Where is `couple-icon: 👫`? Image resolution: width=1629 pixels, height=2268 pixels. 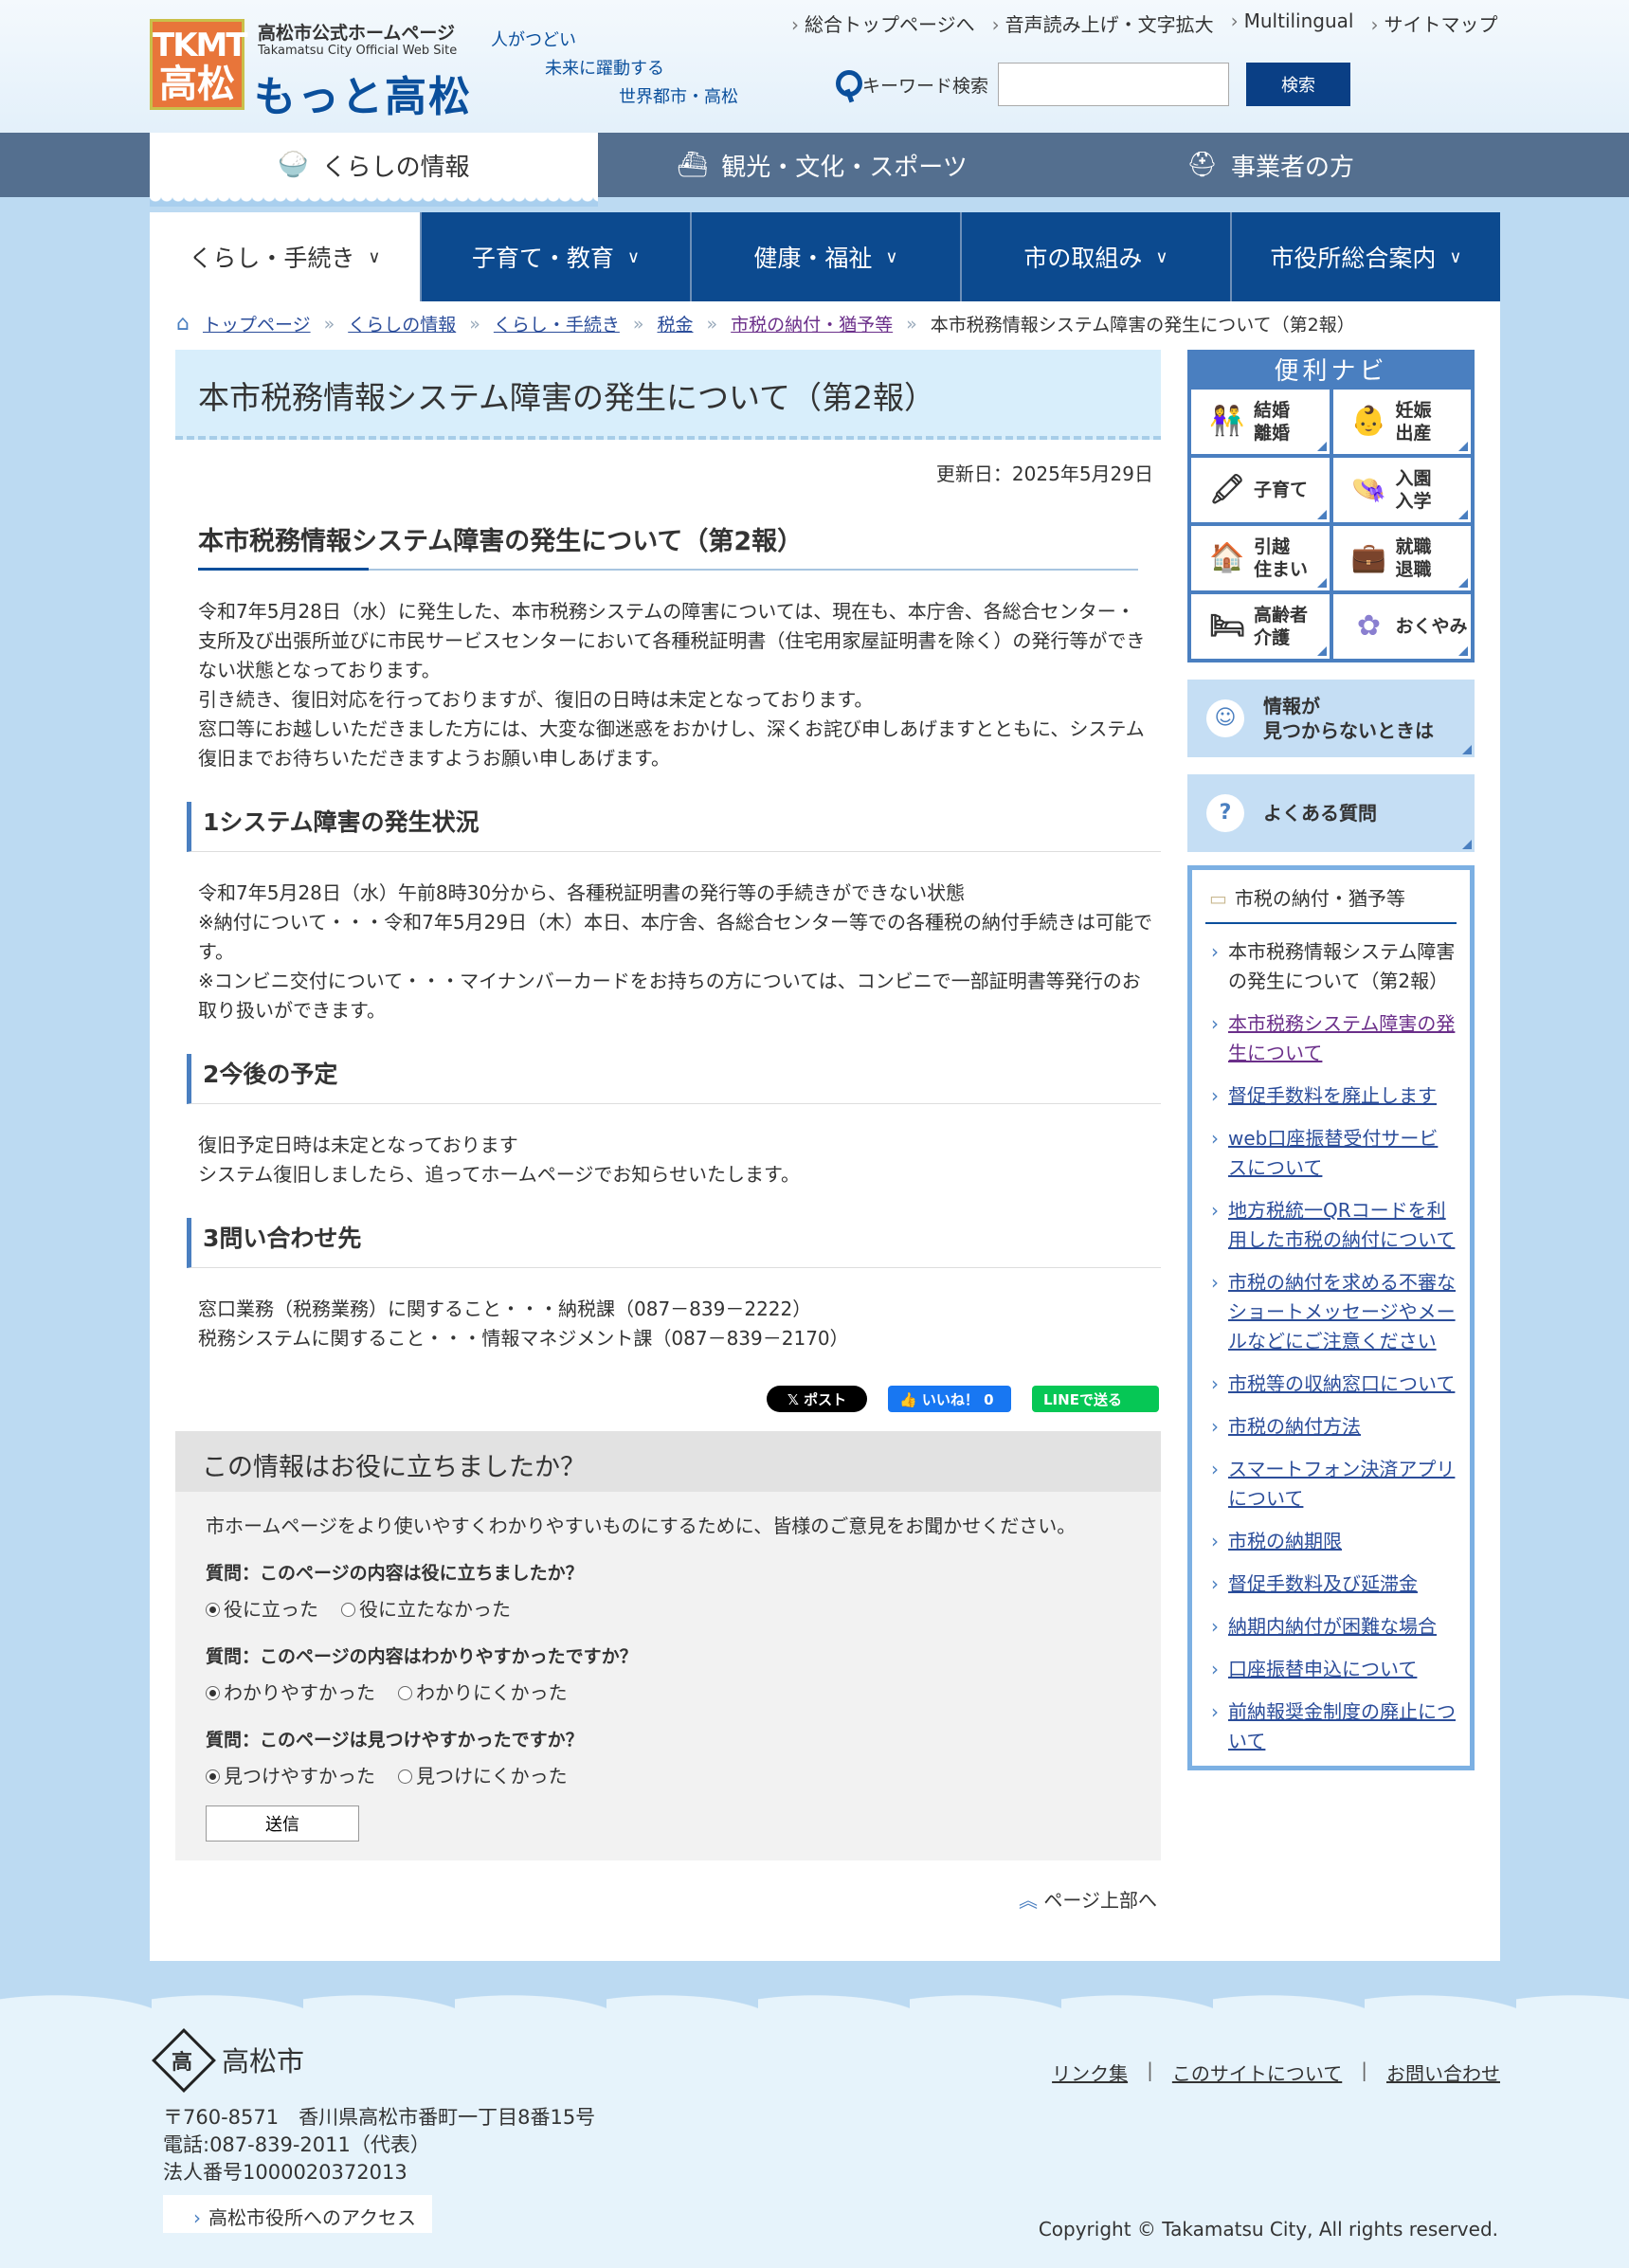 couple-icon: 👫 is located at coordinates (1227, 421).